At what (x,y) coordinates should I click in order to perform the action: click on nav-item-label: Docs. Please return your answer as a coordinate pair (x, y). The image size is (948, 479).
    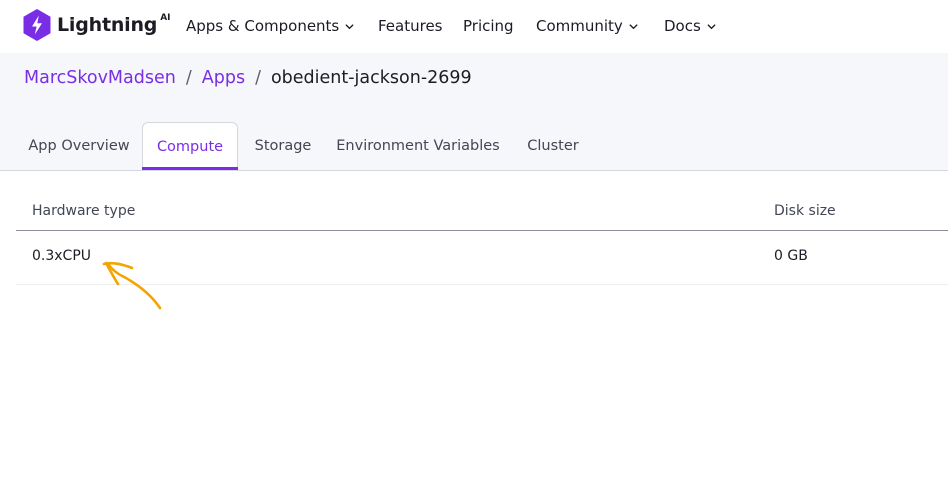
    Looking at the image, I should click on (682, 26).